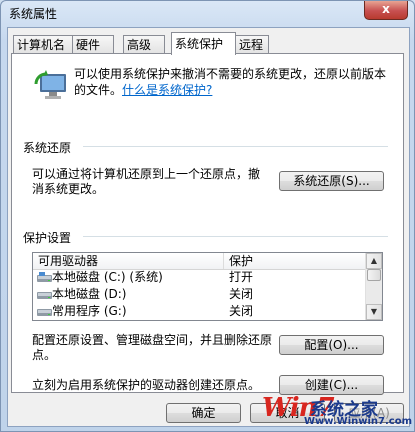 The width and height of the screenshot is (415, 432). What do you see at coordinates (47, 148) in the screenshot?
I see `restore-group-title: 系统还原` at bounding box center [47, 148].